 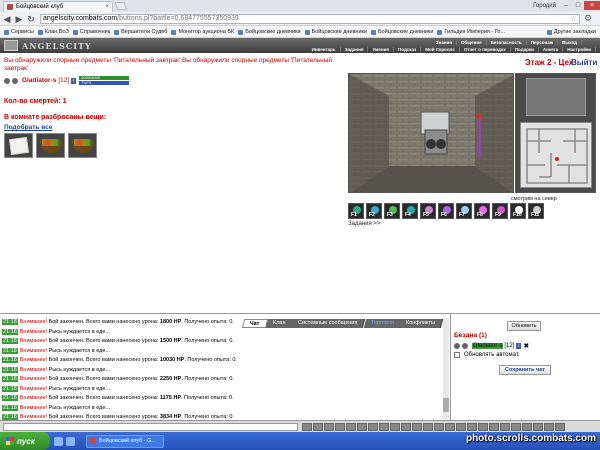 I want to click on bookmark-other: Другие закладки, so click(x=571, y=32).